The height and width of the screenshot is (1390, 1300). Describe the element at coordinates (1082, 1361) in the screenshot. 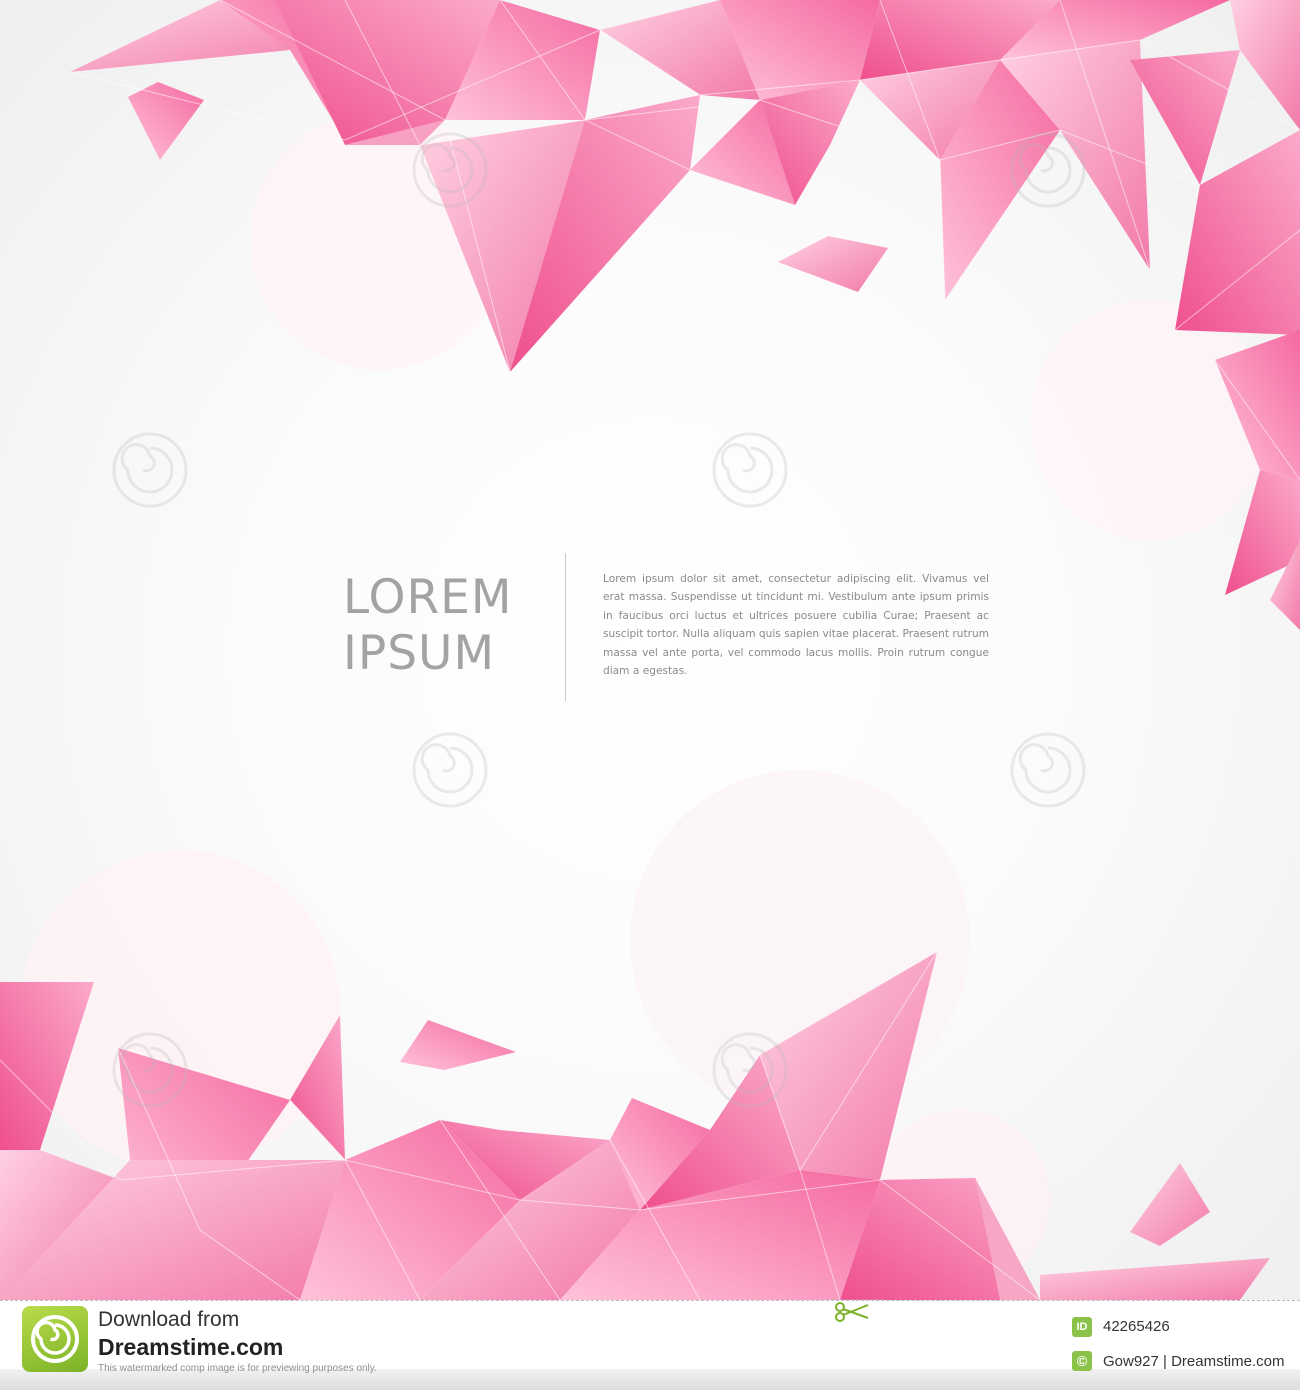

I see `copyright-badge: ©` at that location.